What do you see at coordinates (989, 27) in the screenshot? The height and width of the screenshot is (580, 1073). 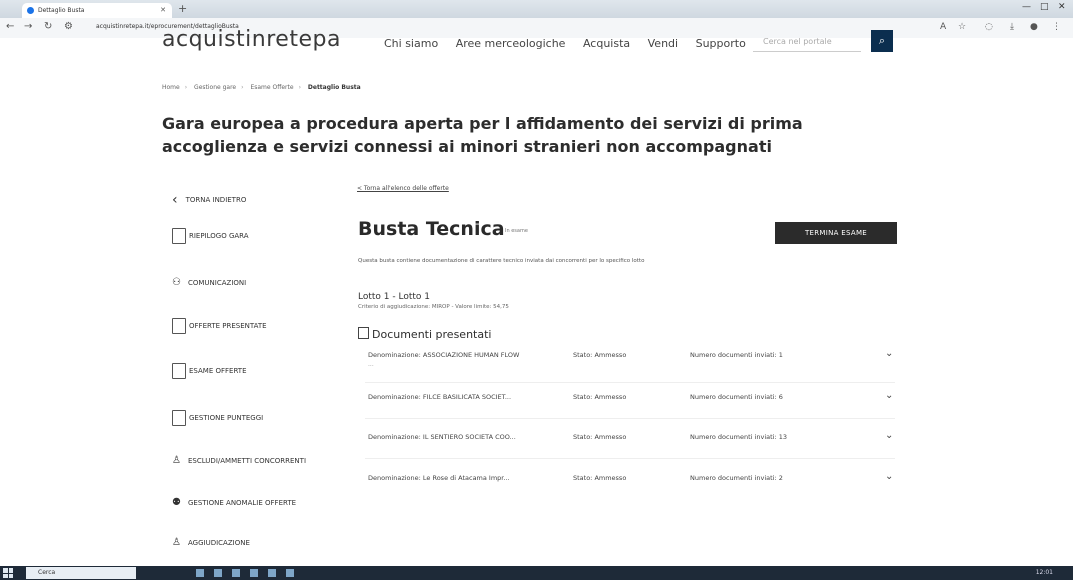 I see `extensions-icon: ◌` at bounding box center [989, 27].